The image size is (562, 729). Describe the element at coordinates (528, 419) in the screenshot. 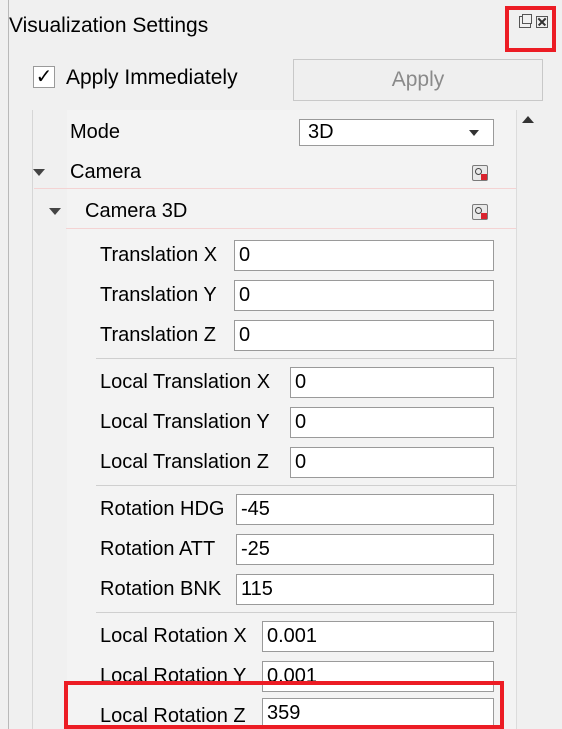

I see `vertical-scrollbar` at that location.